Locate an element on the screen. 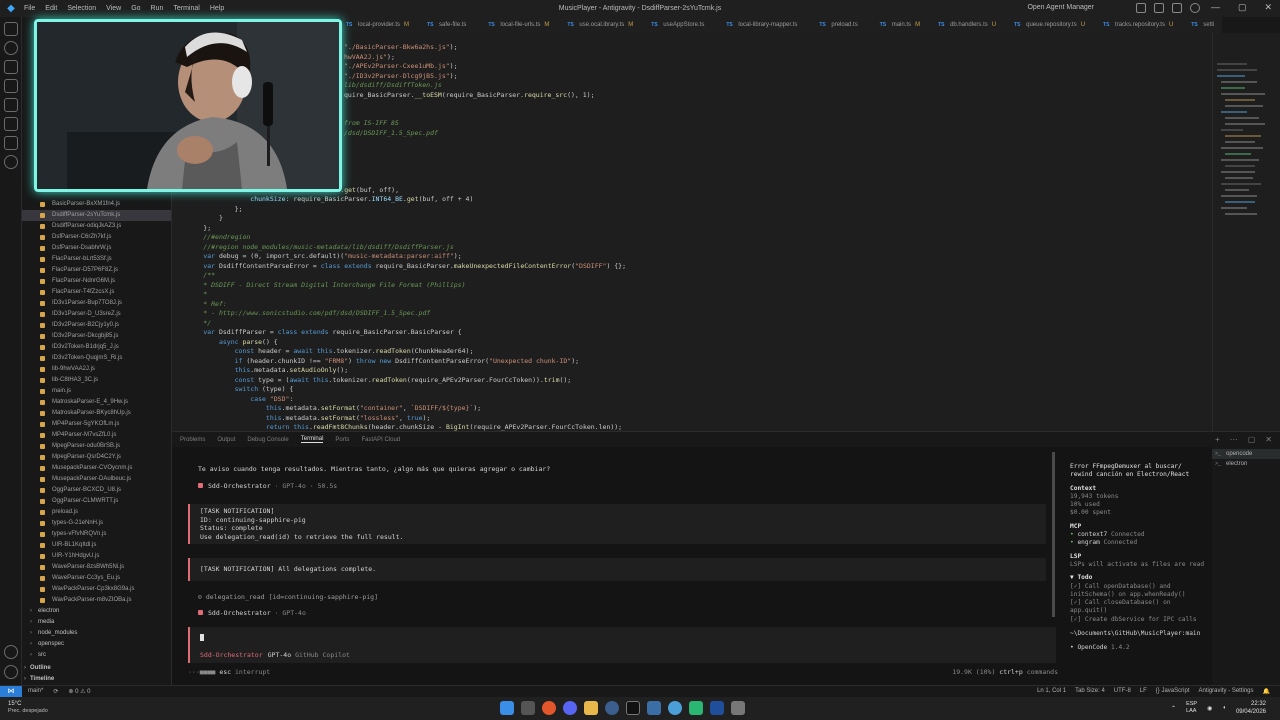 Image resolution: width=1280 pixels, height=720 pixels. editor-tab: setti is located at coordinates (1204, 25).